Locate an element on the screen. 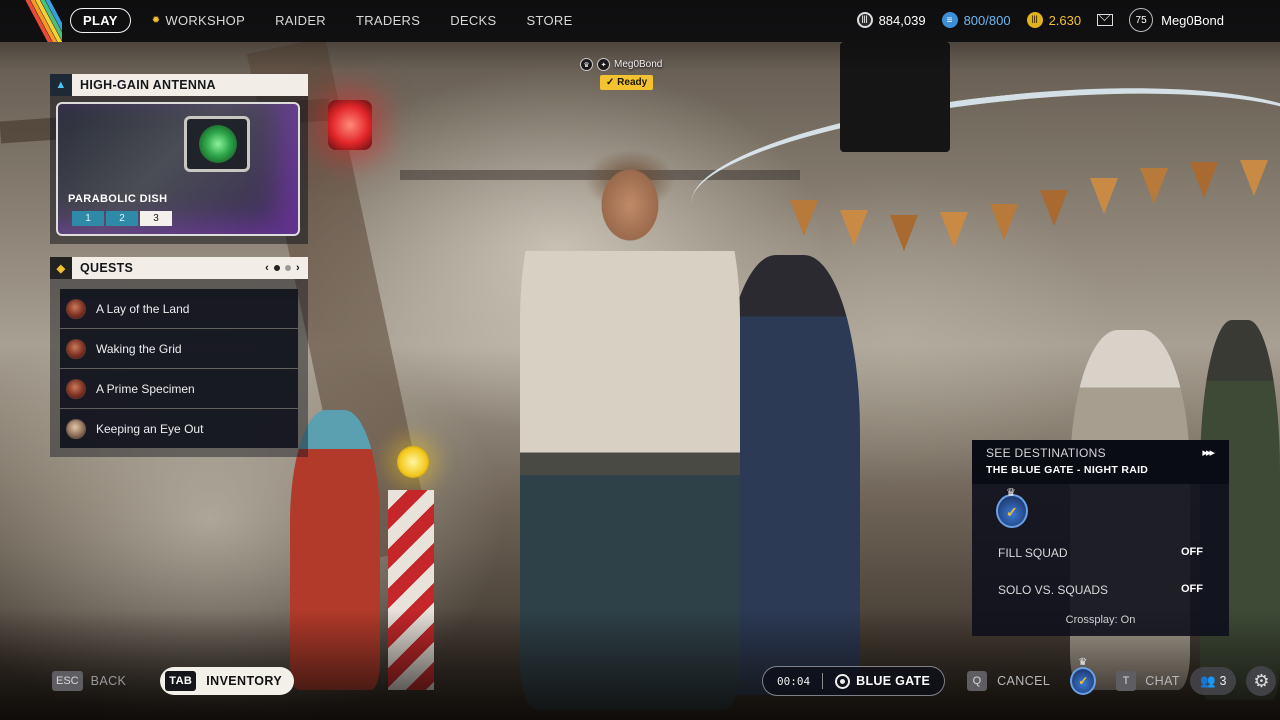 Image resolution: width=1280 pixels, height=720 pixels. credits-icon: ≡ is located at coordinates (949, 20).